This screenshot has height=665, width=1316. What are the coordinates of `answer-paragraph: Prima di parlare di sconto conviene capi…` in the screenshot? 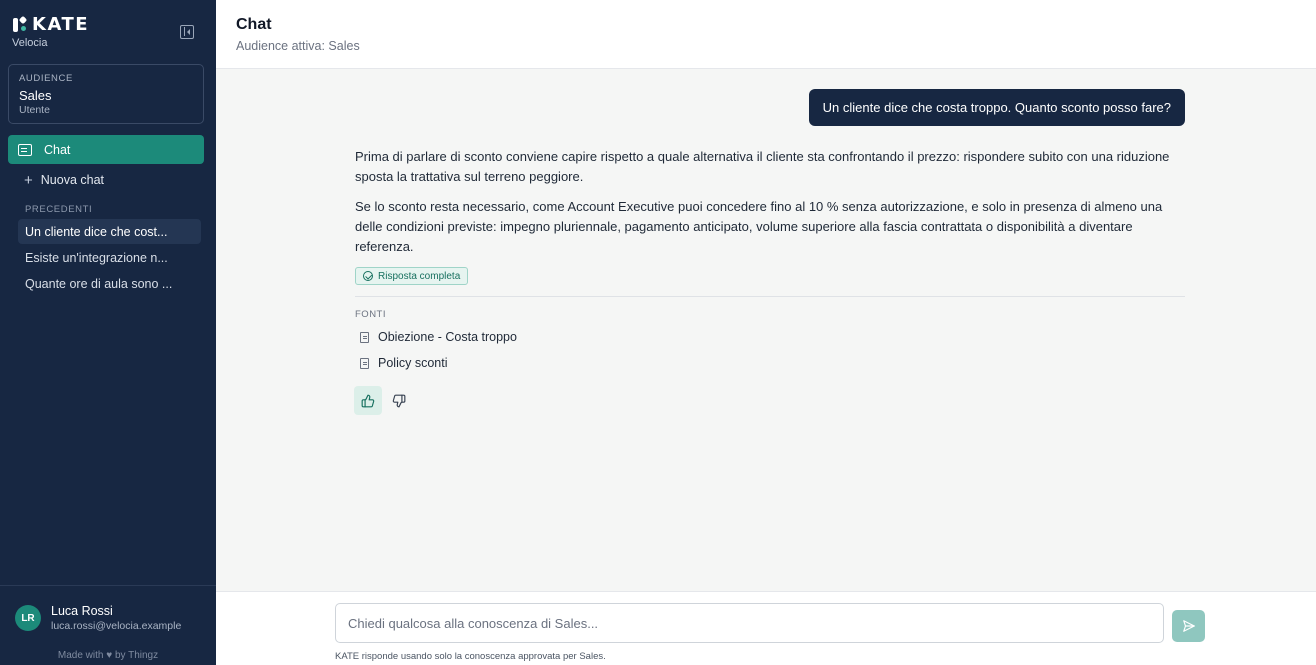 It's located at (762, 166).